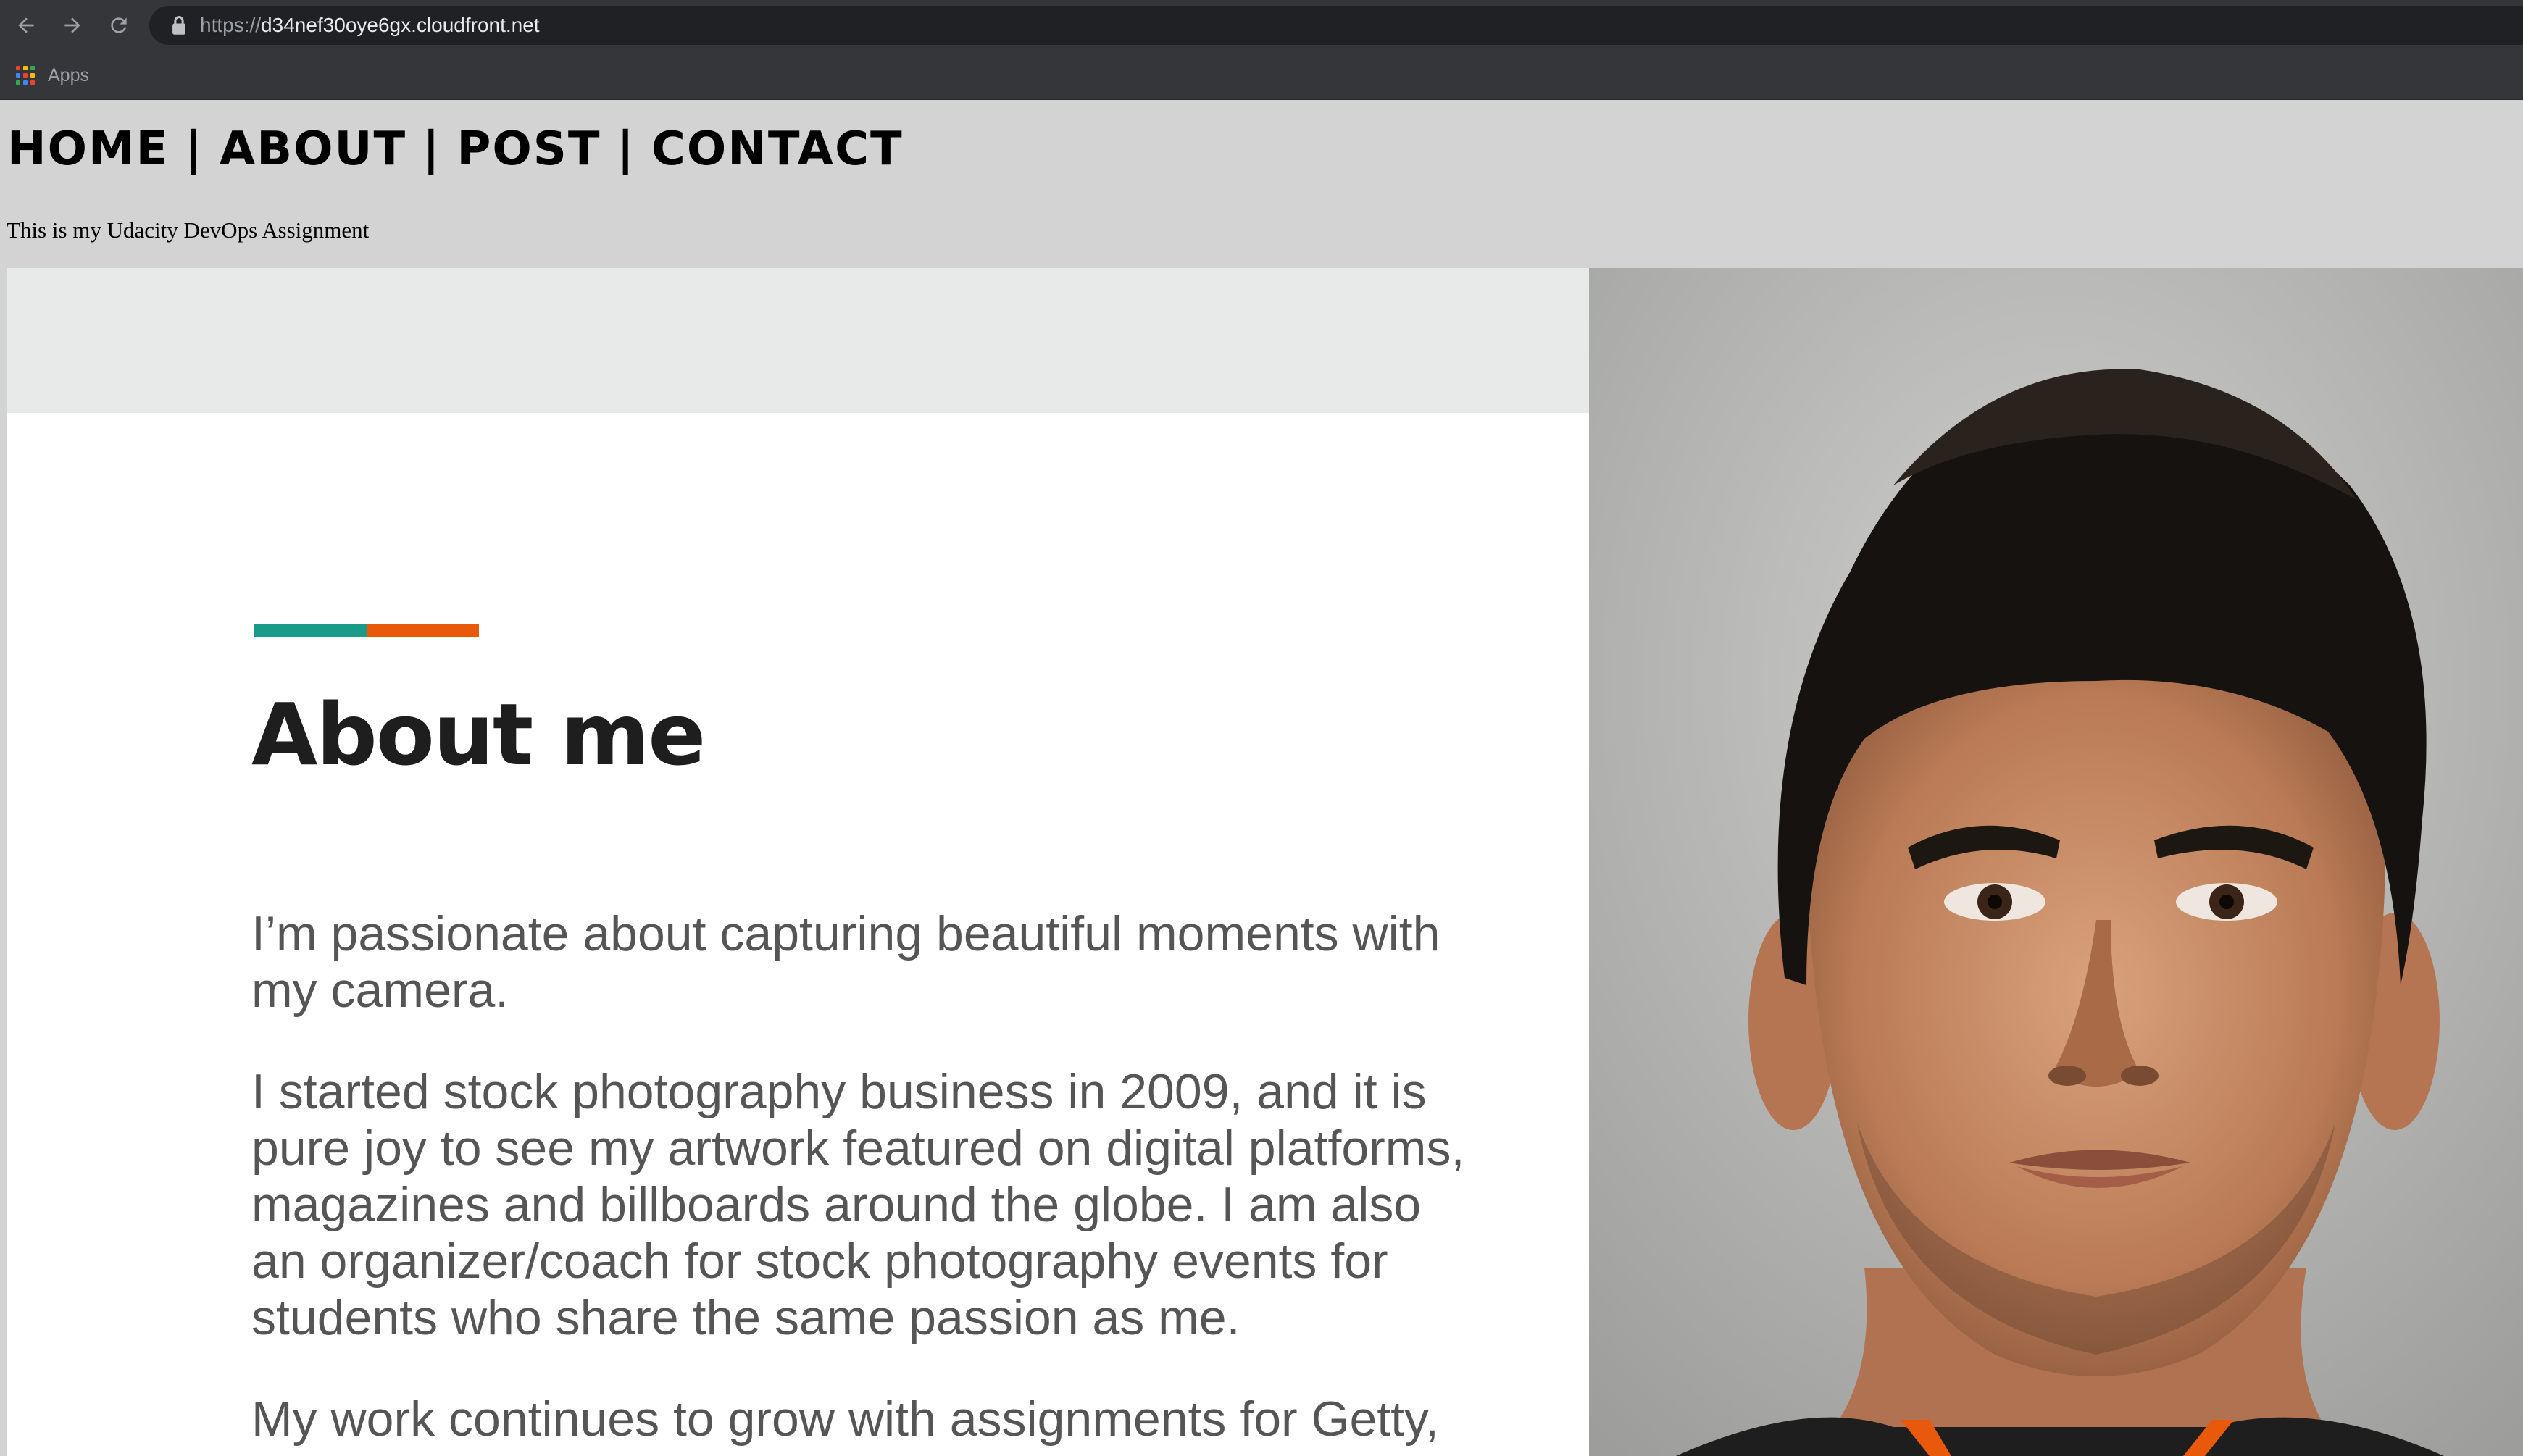 Image resolution: width=2523 pixels, height=1456 pixels. I want to click on nav-link-home: HOME, so click(88, 149).